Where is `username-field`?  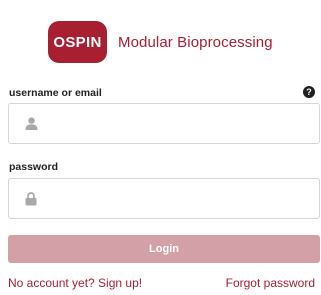
username-field is located at coordinates (164, 123).